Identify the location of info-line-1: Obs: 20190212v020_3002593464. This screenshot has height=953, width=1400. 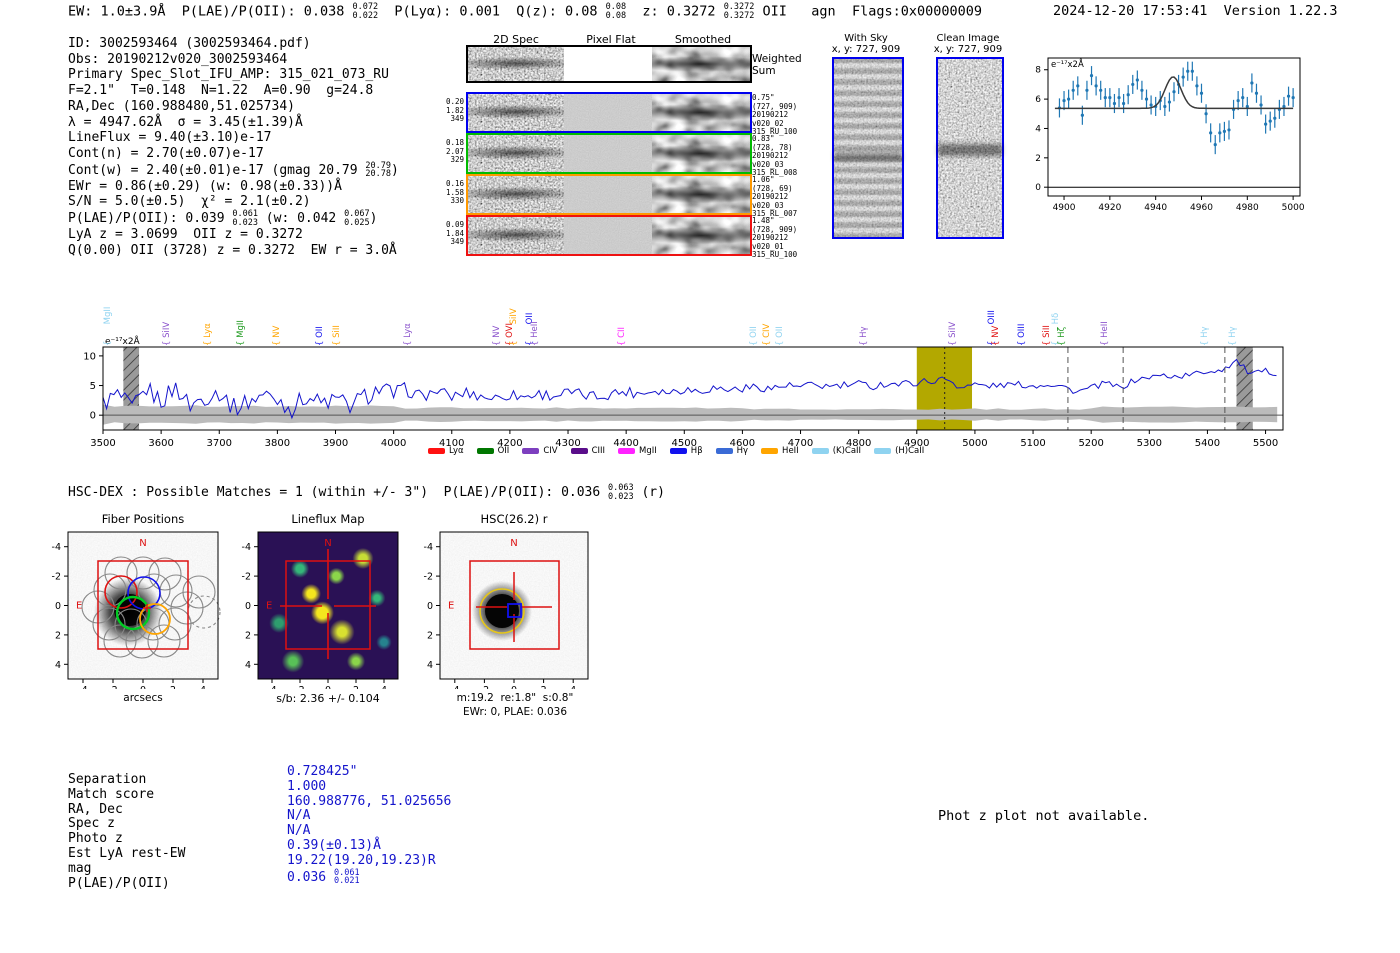
(178, 59).